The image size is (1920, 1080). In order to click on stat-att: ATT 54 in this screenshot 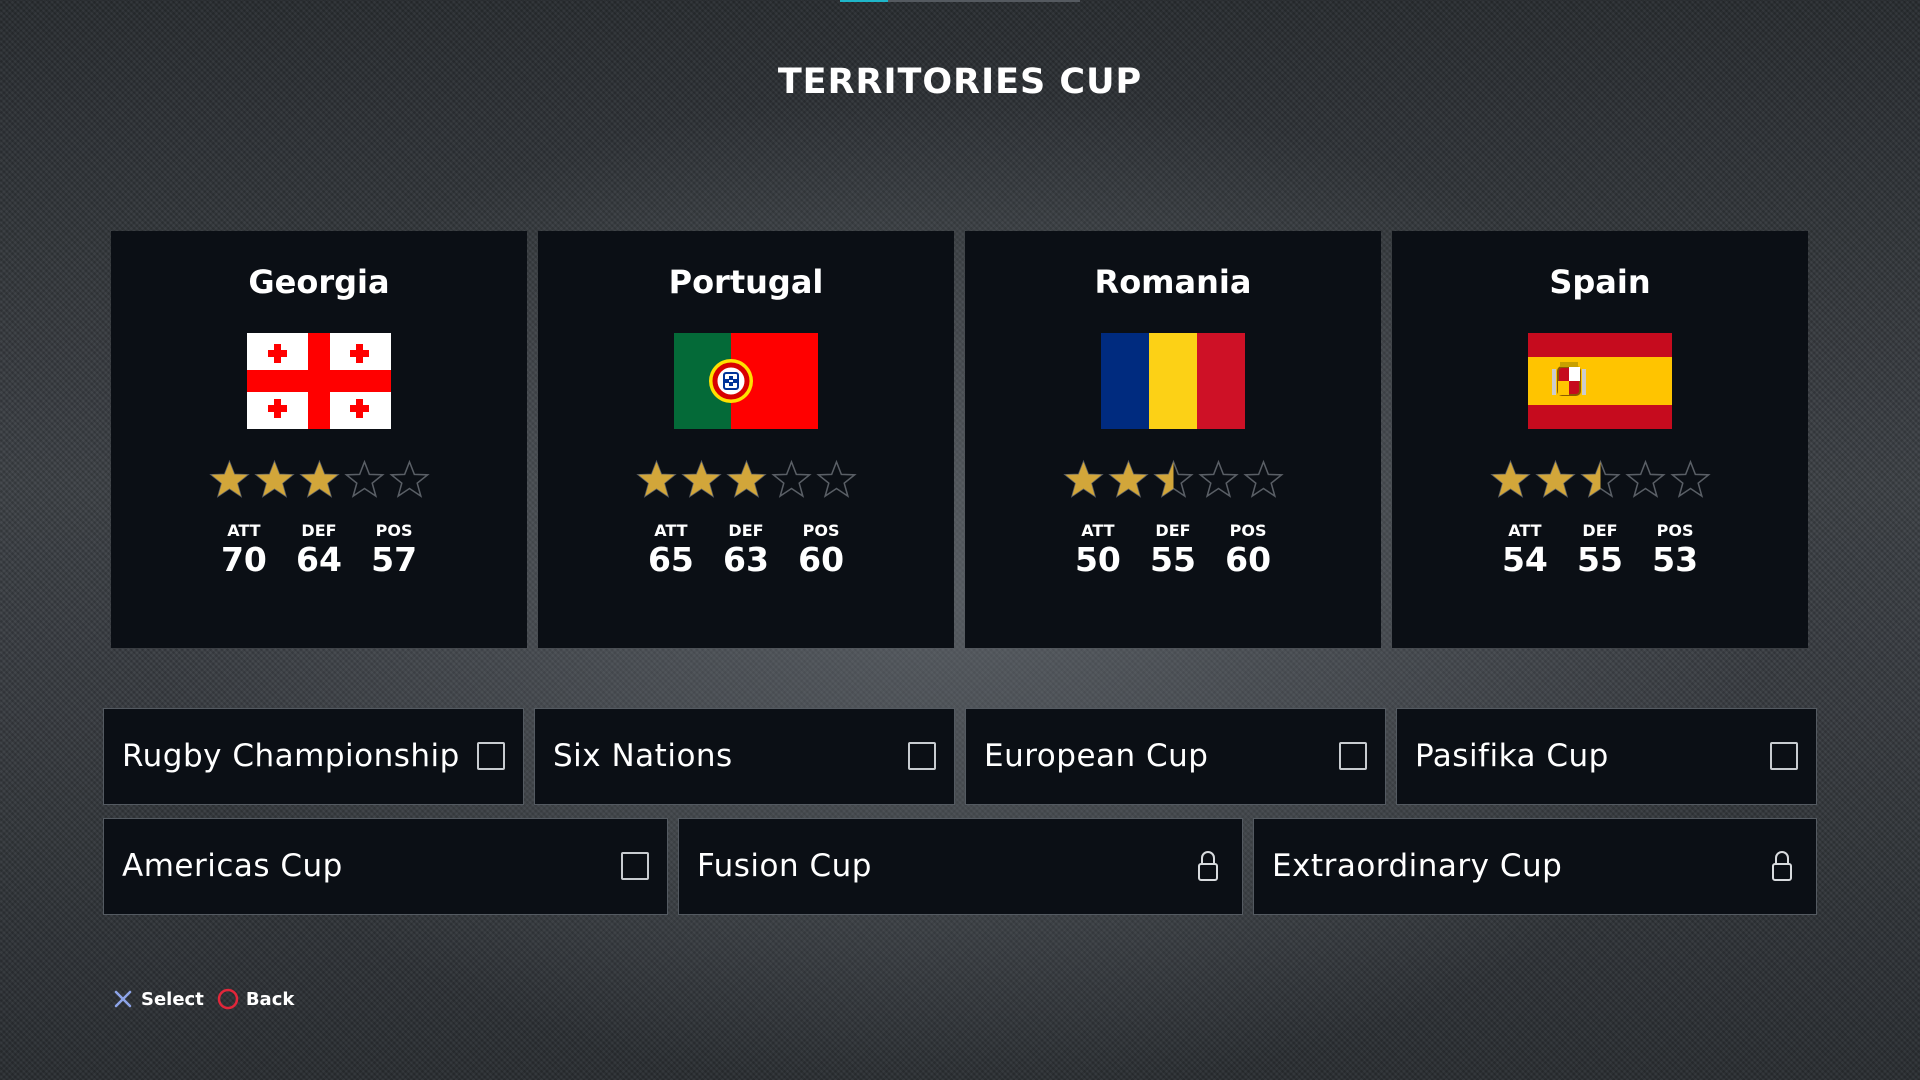, I will do `click(1525, 550)`.